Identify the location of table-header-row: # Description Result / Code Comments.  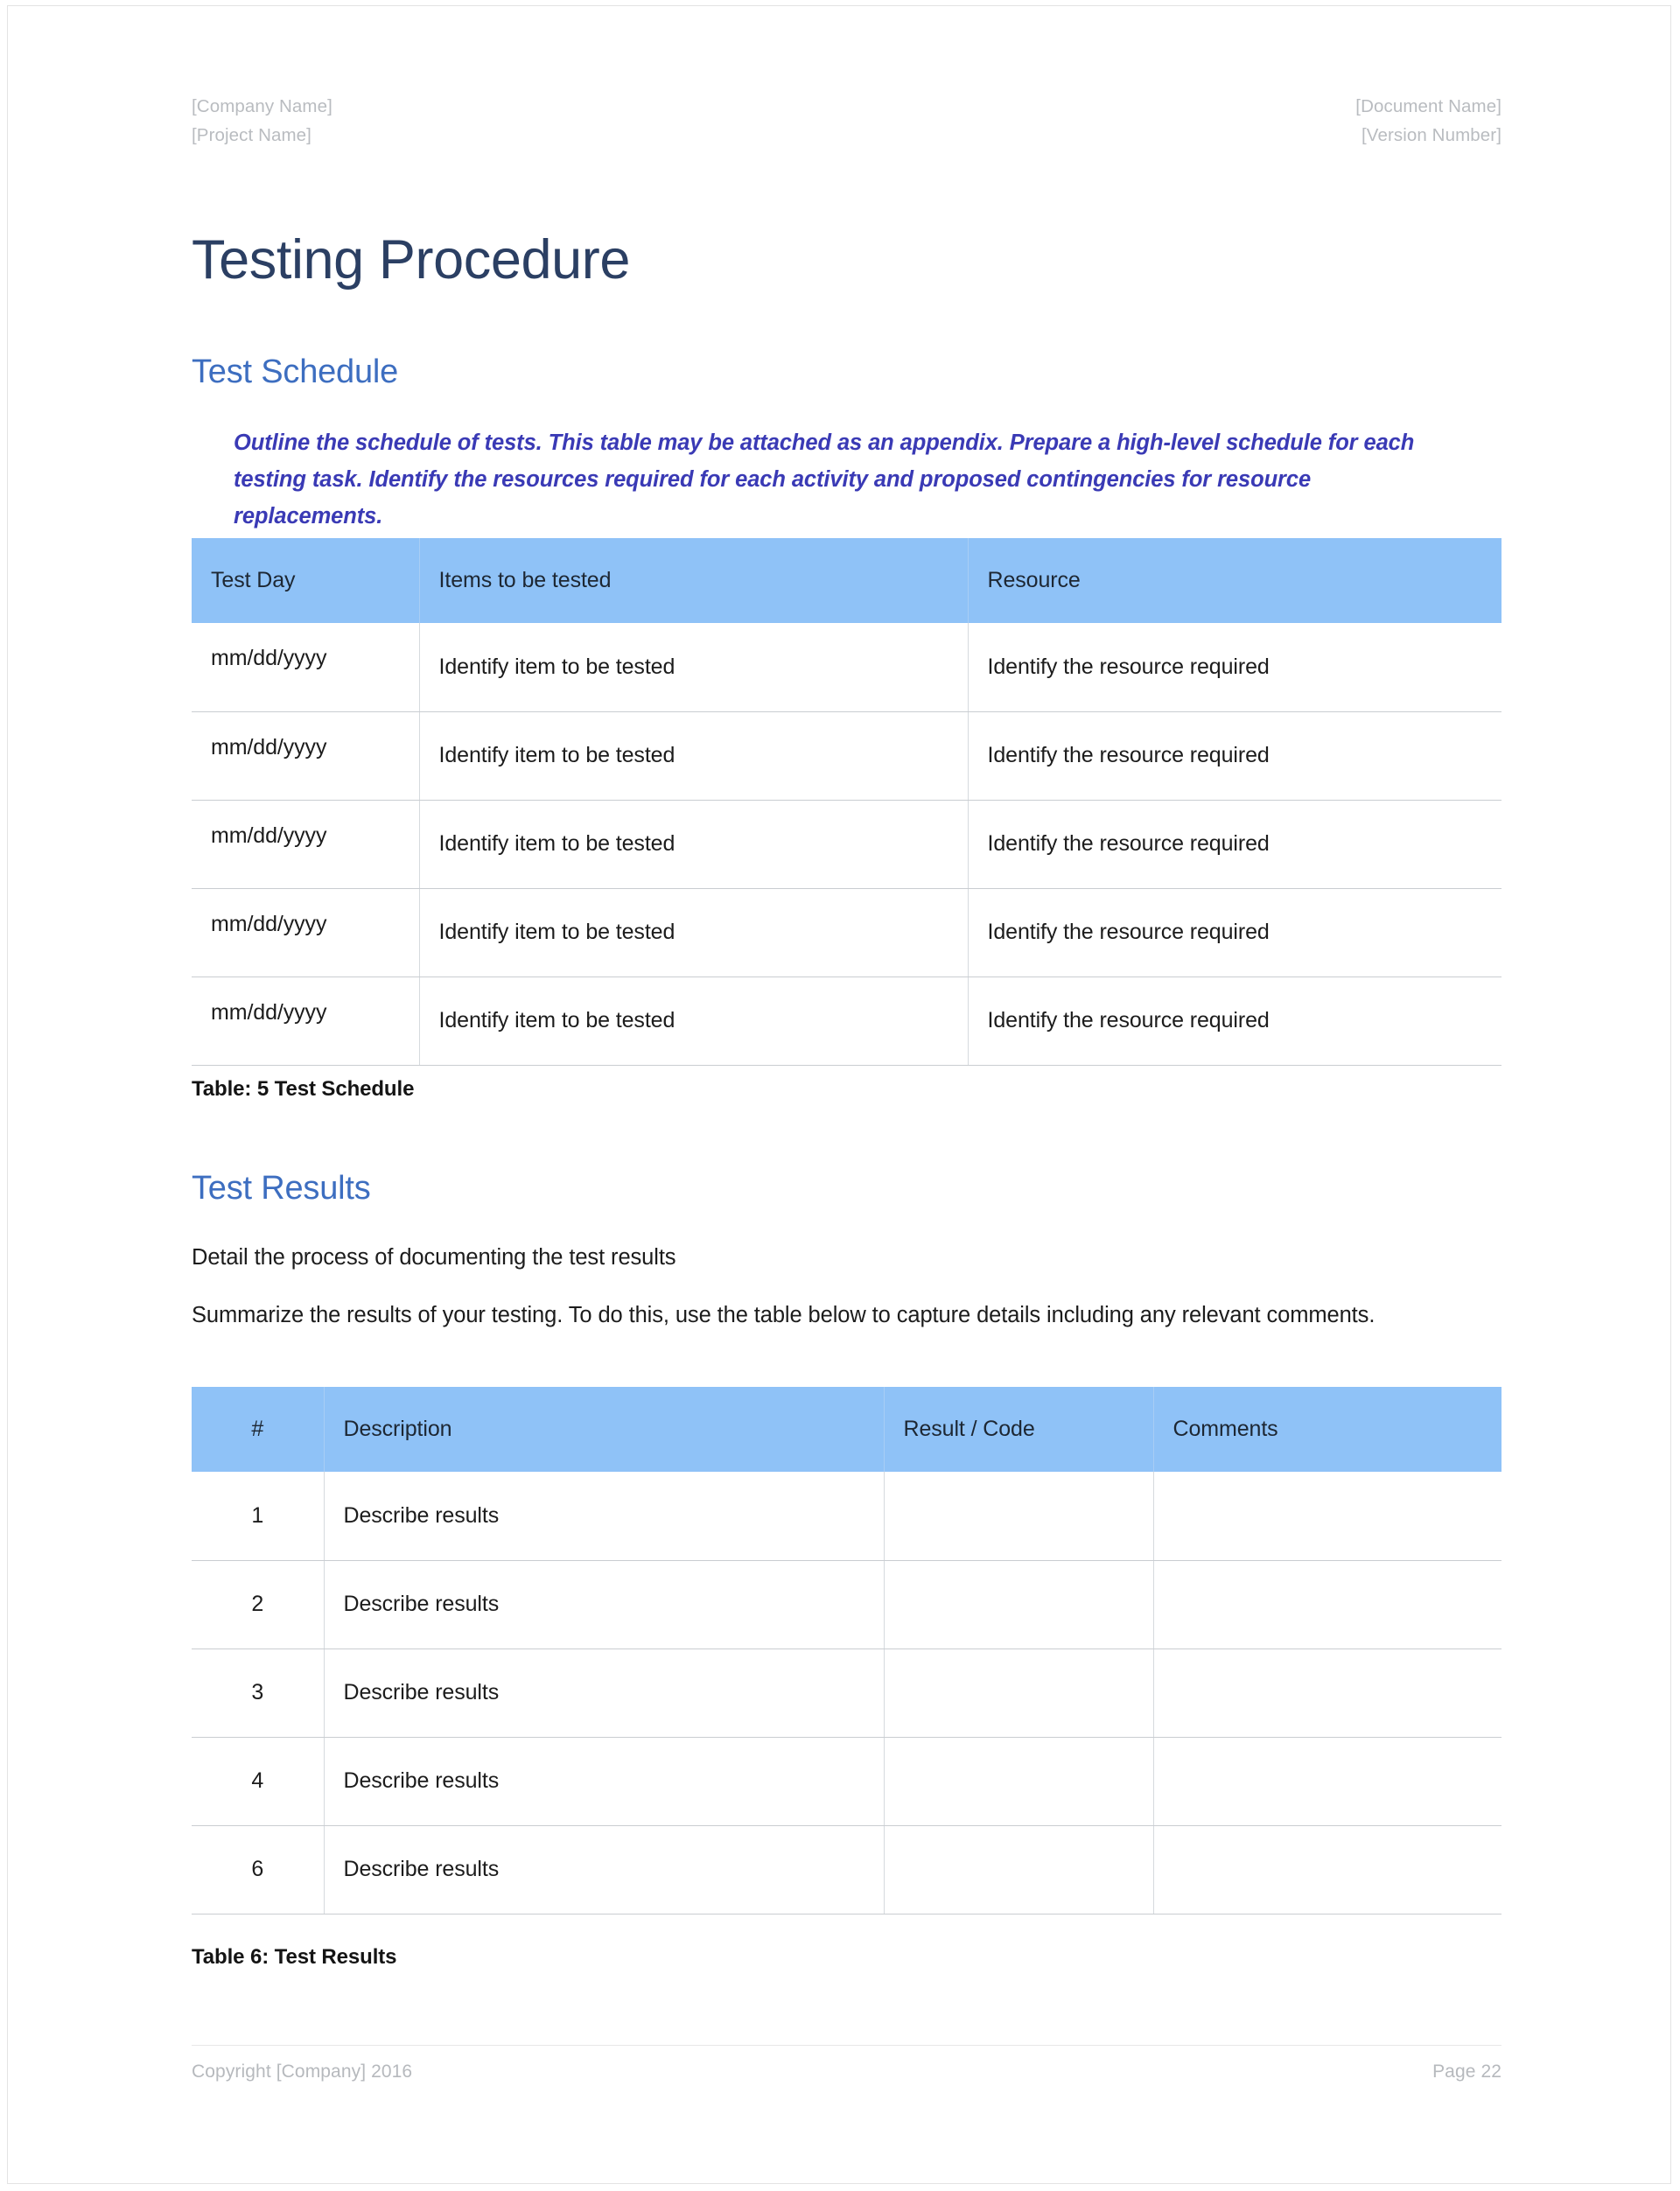
(847, 1429).